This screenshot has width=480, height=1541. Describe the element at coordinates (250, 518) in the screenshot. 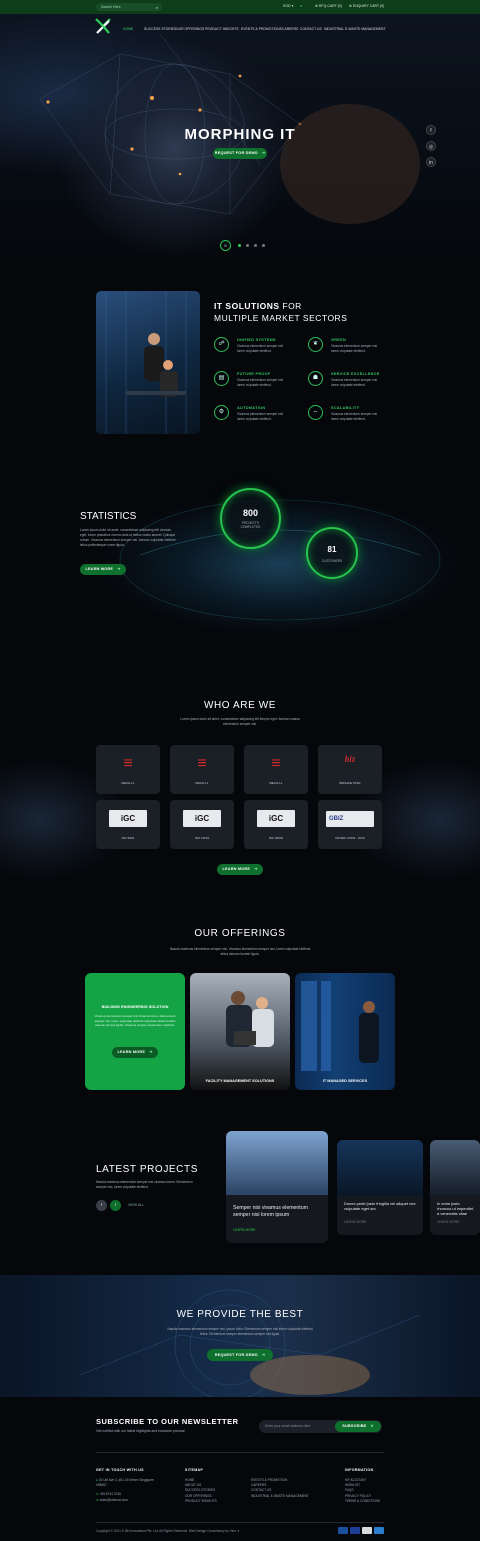

I see `stat-projects-circle` at that location.